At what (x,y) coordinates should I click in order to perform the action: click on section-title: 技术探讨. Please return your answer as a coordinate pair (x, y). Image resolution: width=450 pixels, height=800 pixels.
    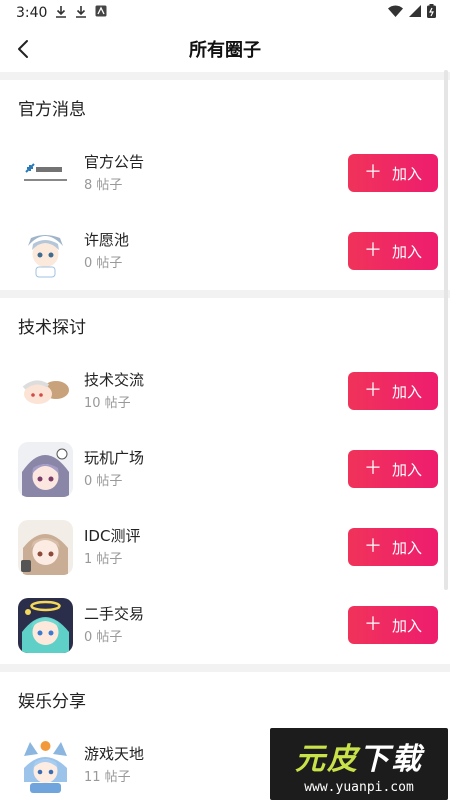
    Looking at the image, I should click on (52, 327).